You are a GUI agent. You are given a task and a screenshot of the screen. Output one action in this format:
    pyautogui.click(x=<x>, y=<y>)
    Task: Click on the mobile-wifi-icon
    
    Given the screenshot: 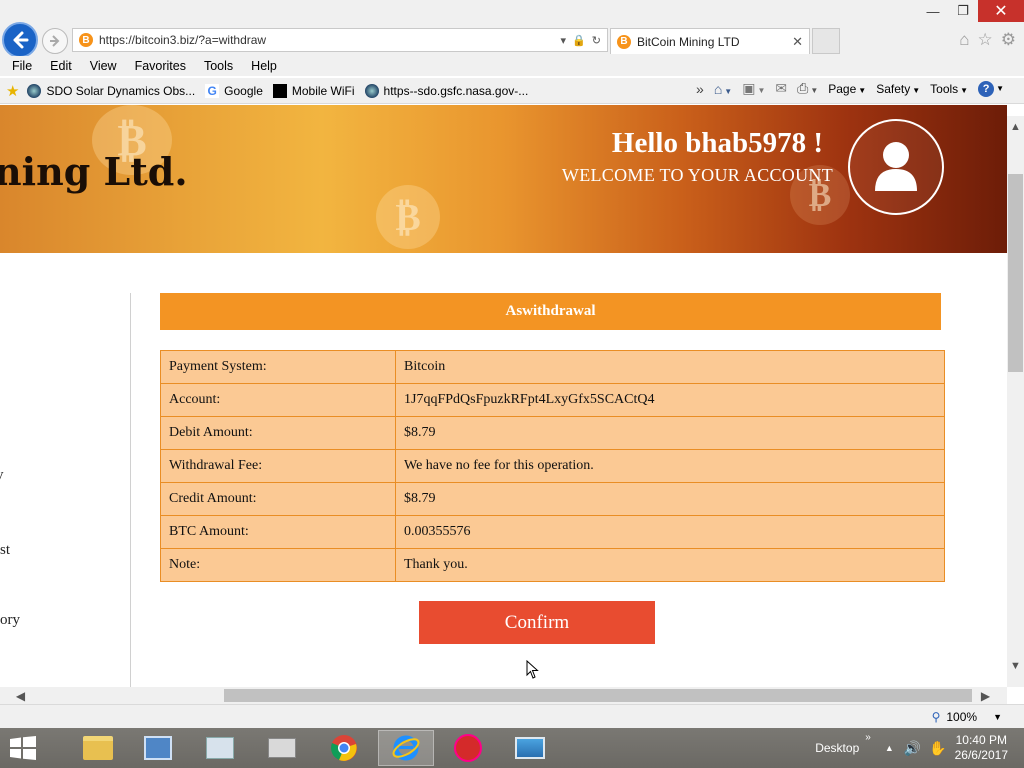 What is the action you would take?
    pyautogui.click(x=279, y=90)
    